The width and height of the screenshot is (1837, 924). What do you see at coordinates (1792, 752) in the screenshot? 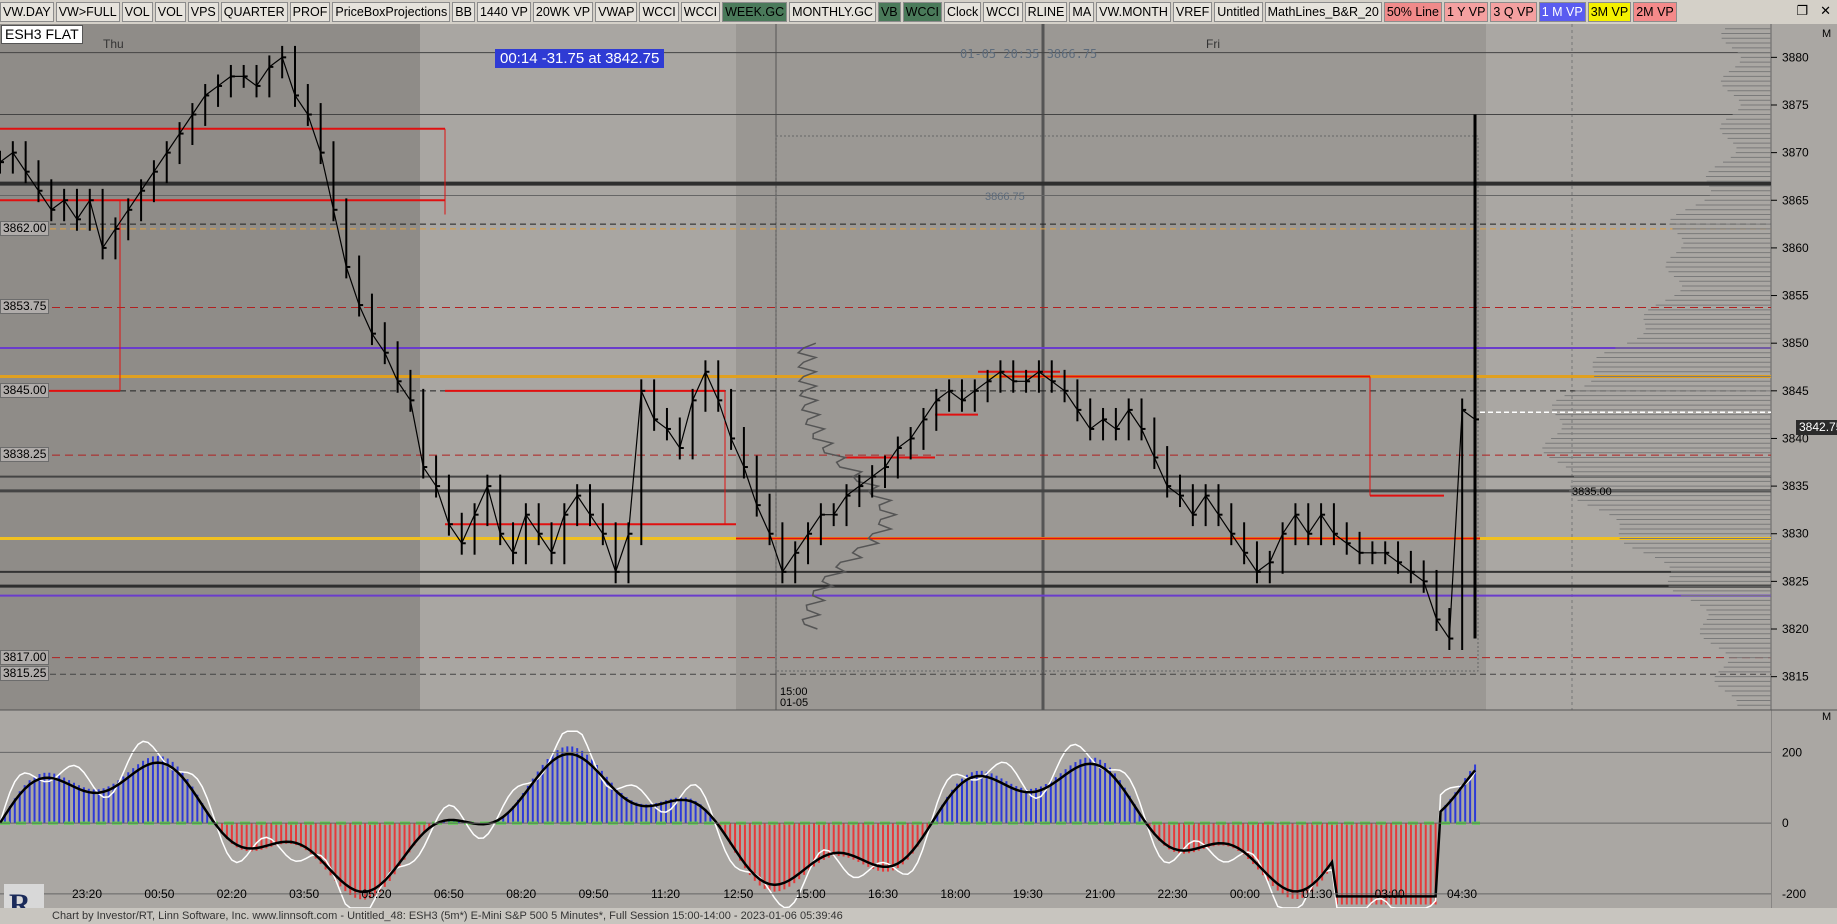
I see `osc-tick-label: 200` at bounding box center [1792, 752].